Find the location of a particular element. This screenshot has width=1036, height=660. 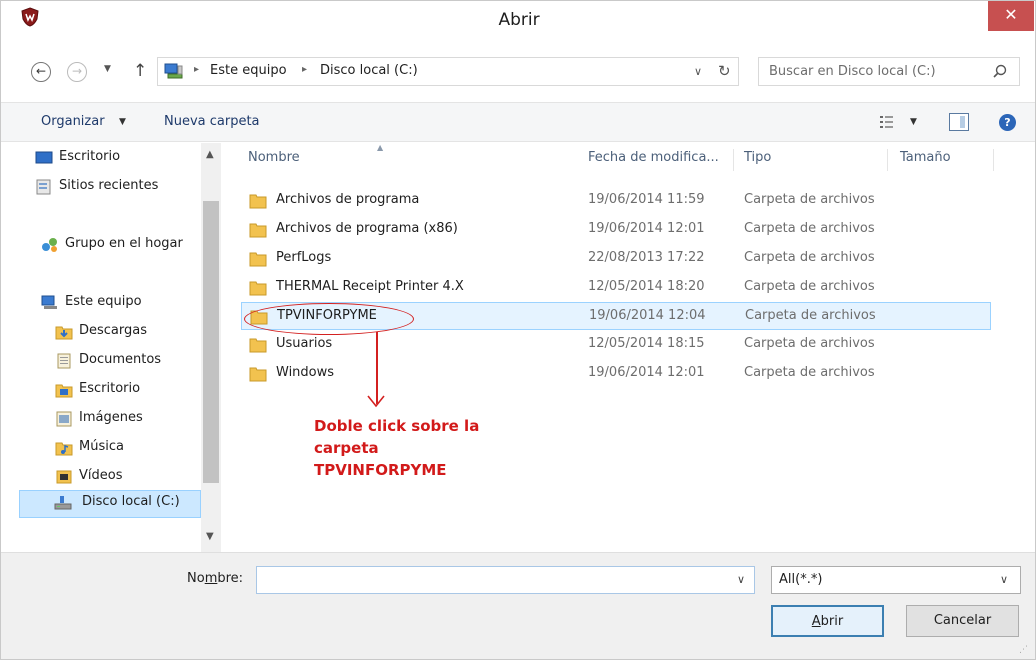

cancel-button: Cancelar is located at coordinates (962, 621).